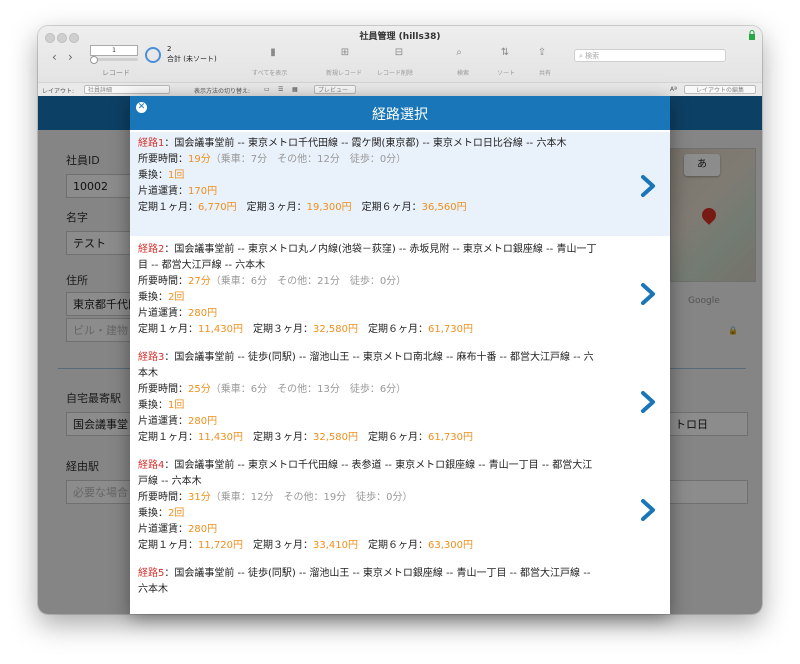  Describe the element at coordinates (151, 465) in the screenshot. I see `route-label: 経路4` at that location.